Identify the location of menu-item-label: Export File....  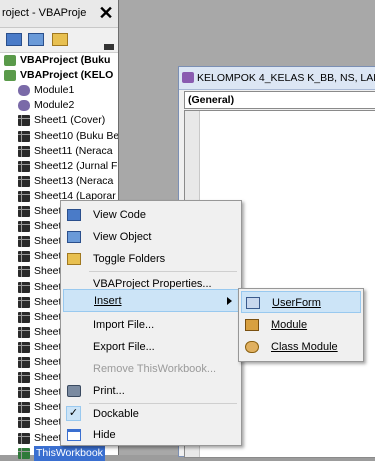
(124, 347).